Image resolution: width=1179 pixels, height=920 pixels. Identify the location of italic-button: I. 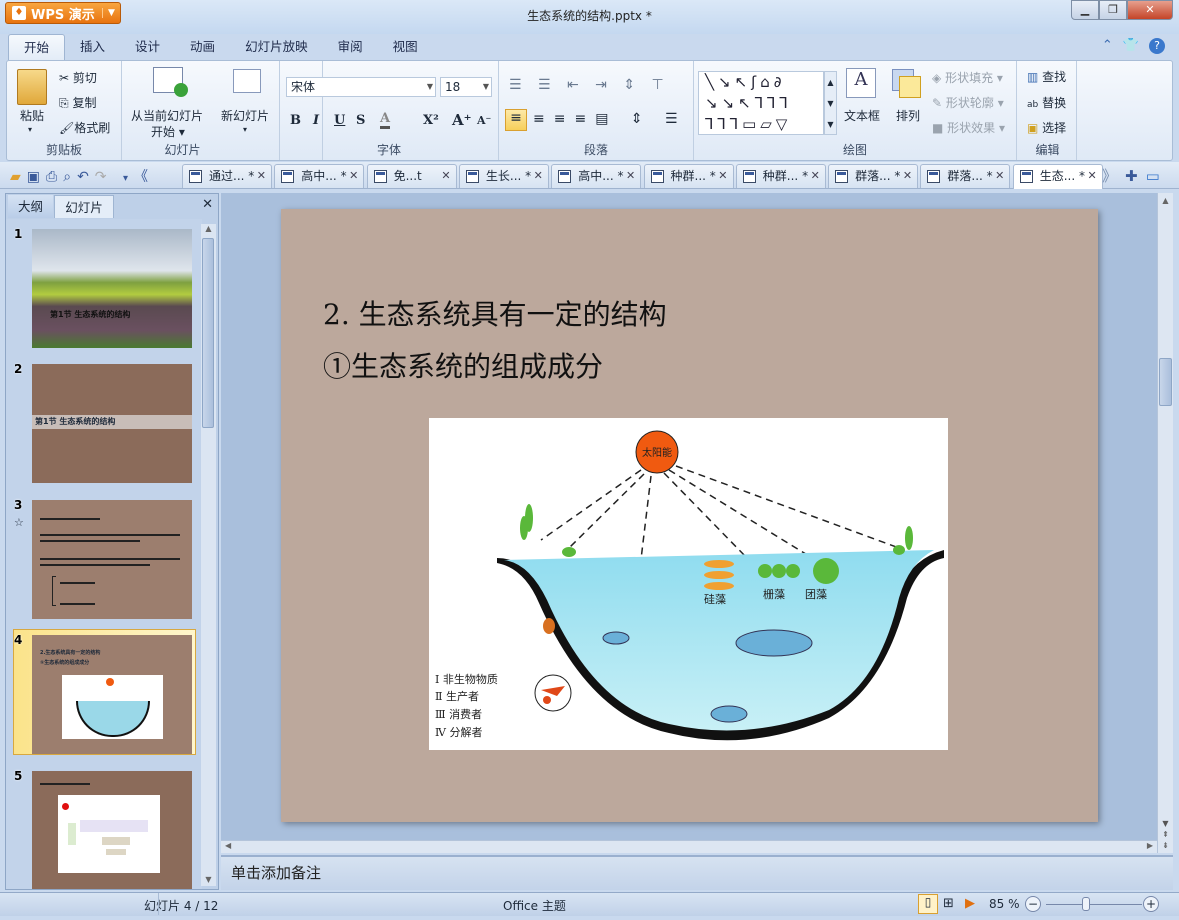
(316, 120).